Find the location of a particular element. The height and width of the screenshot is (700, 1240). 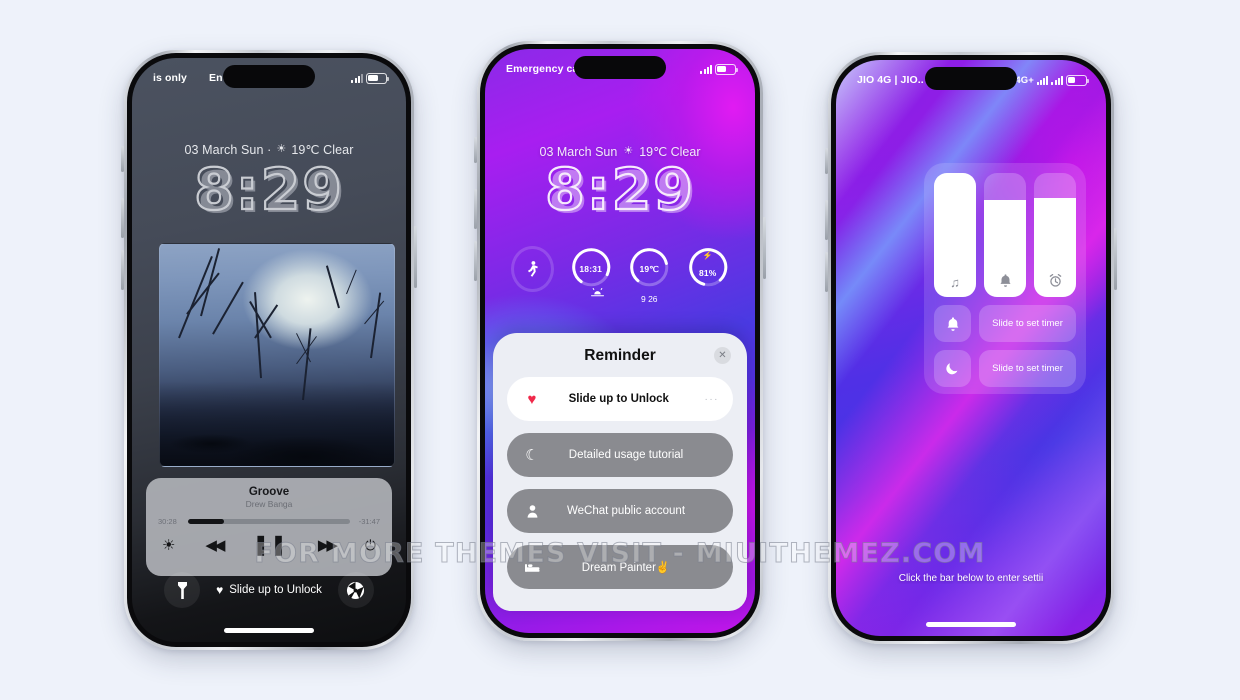

flashlight-icon is located at coordinates (182, 590).